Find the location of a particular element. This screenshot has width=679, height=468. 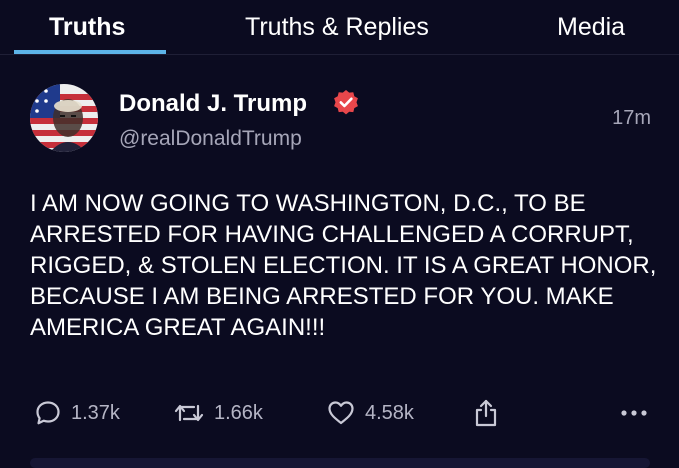

author-name: Donald J. Trump is located at coordinates (213, 104).